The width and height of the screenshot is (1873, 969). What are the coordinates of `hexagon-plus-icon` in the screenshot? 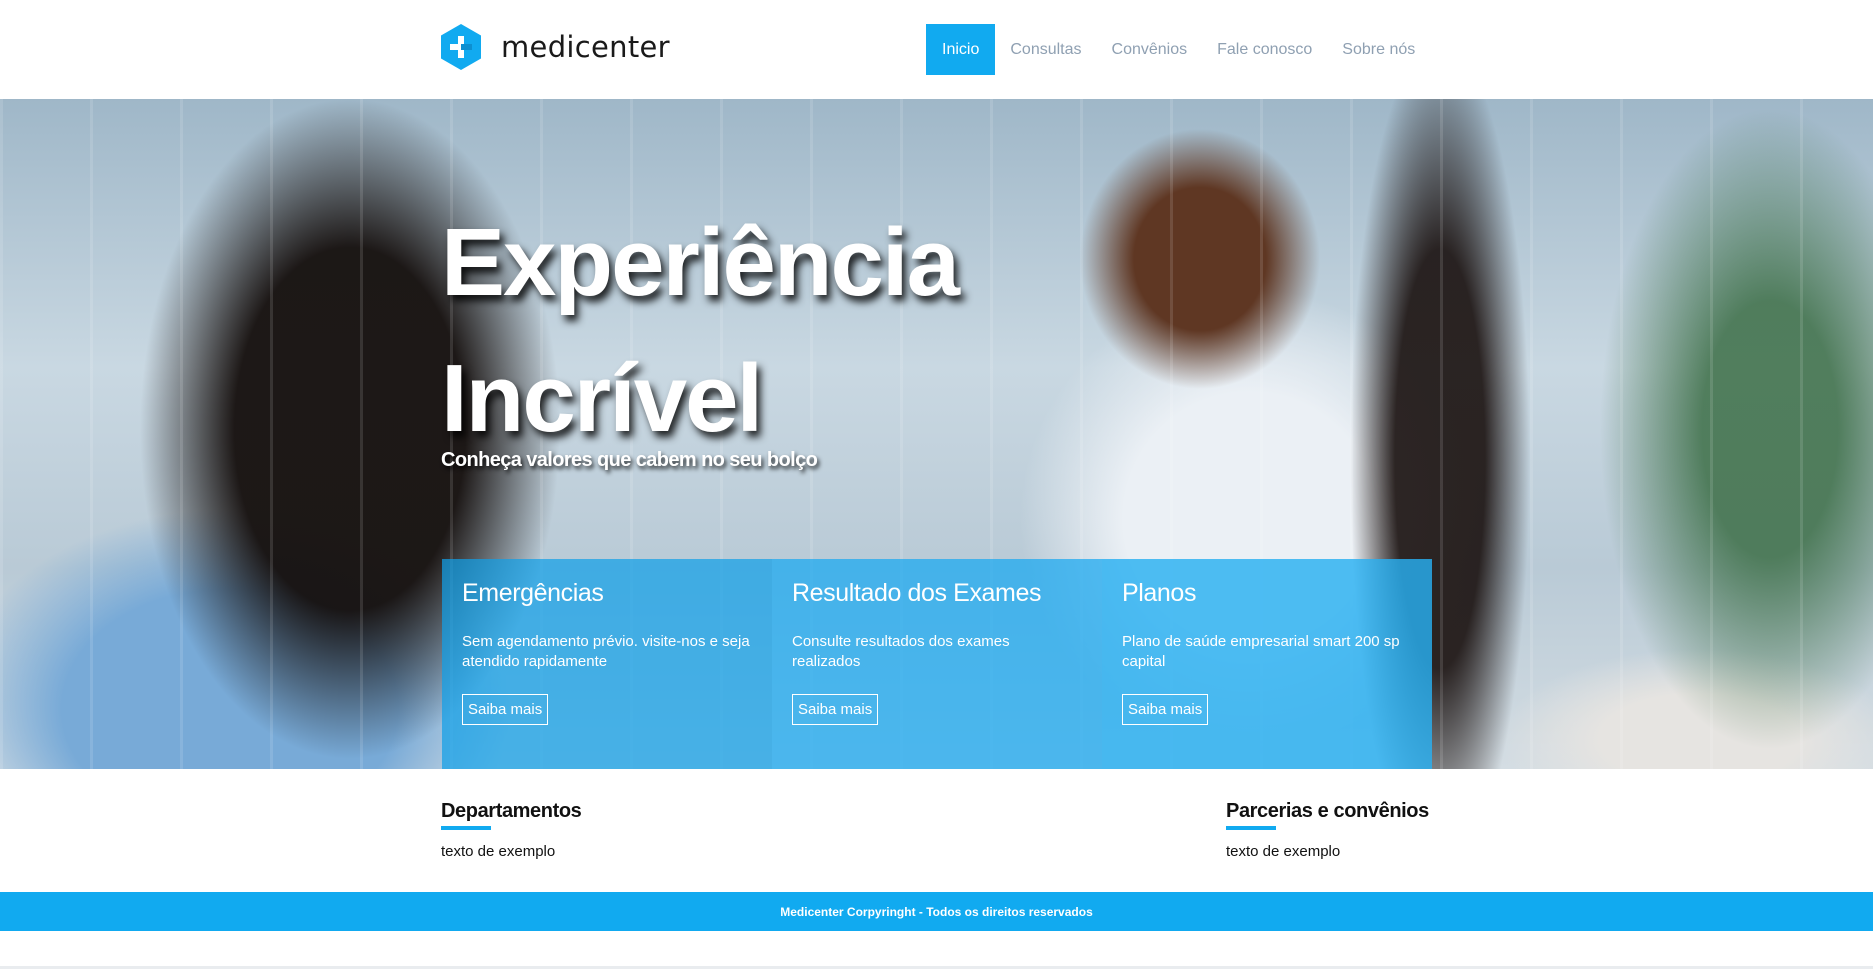 It's located at (461, 47).